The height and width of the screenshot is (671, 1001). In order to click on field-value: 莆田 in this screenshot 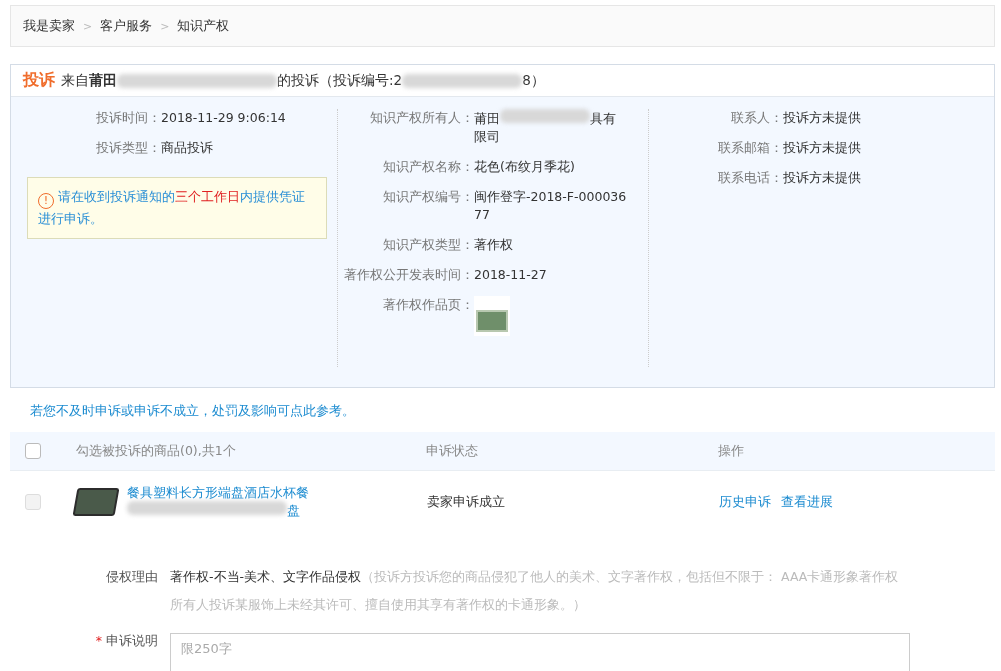, I will do `click(487, 118)`.